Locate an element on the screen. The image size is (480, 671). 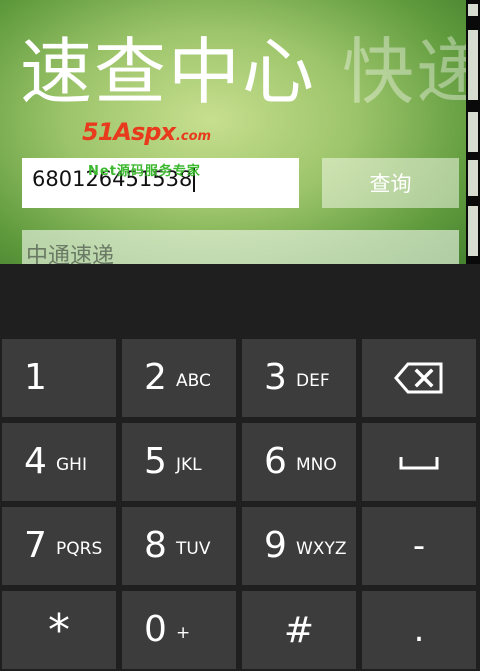
space-icon is located at coordinates (419, 462).